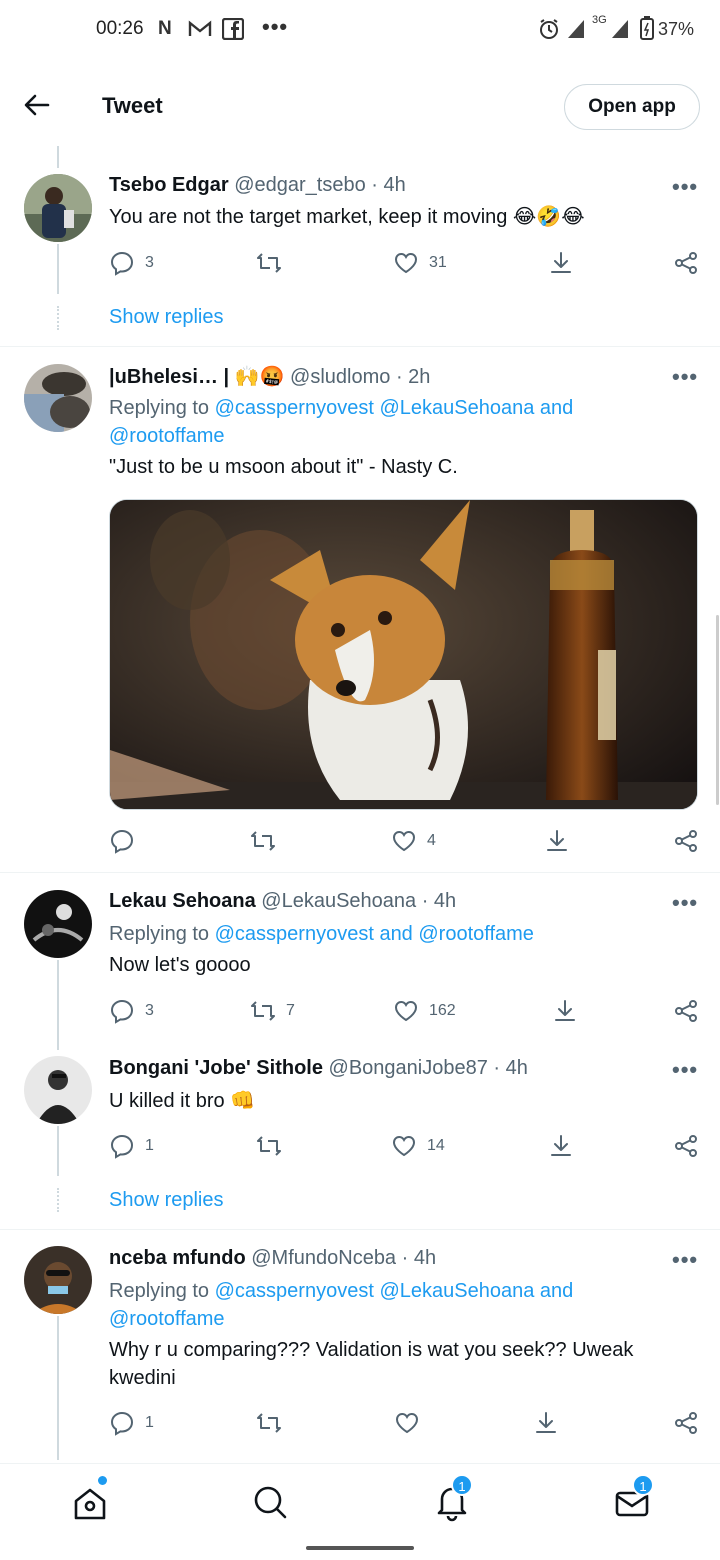 Image resolution: width=720 pixels, height=1560 pixels. What do you see at coordinates (132, 105) in the screenshot?
I see `page-title: Tweet` at bounding box center [132, 105].